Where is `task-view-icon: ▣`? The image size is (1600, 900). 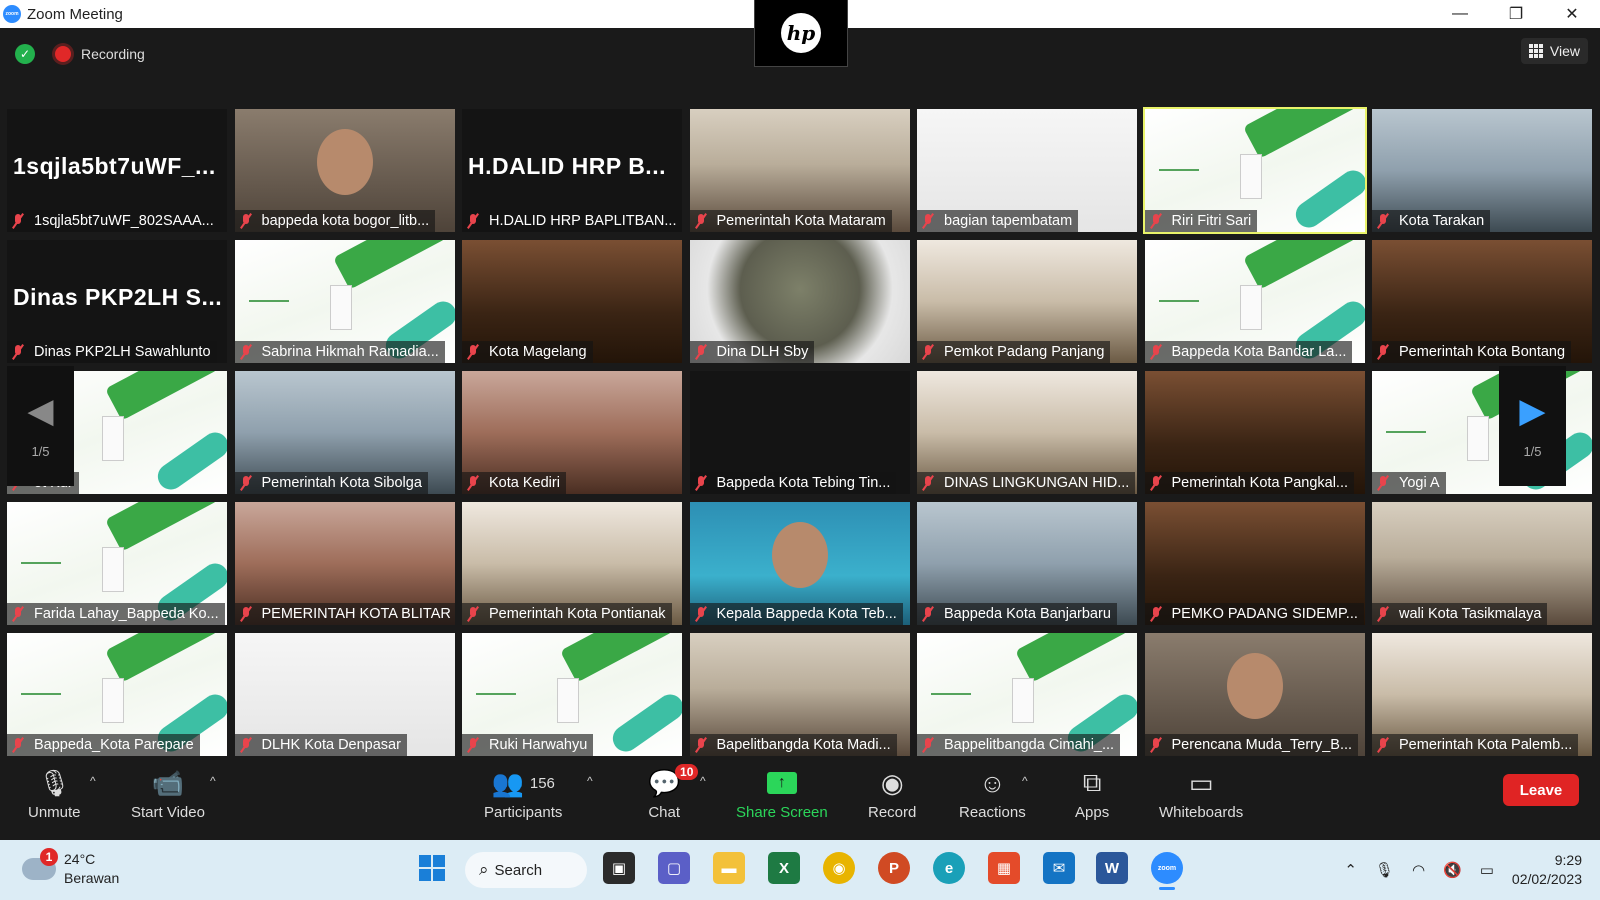
task-view-icon: ▣ is located at coordinates (619, 868).